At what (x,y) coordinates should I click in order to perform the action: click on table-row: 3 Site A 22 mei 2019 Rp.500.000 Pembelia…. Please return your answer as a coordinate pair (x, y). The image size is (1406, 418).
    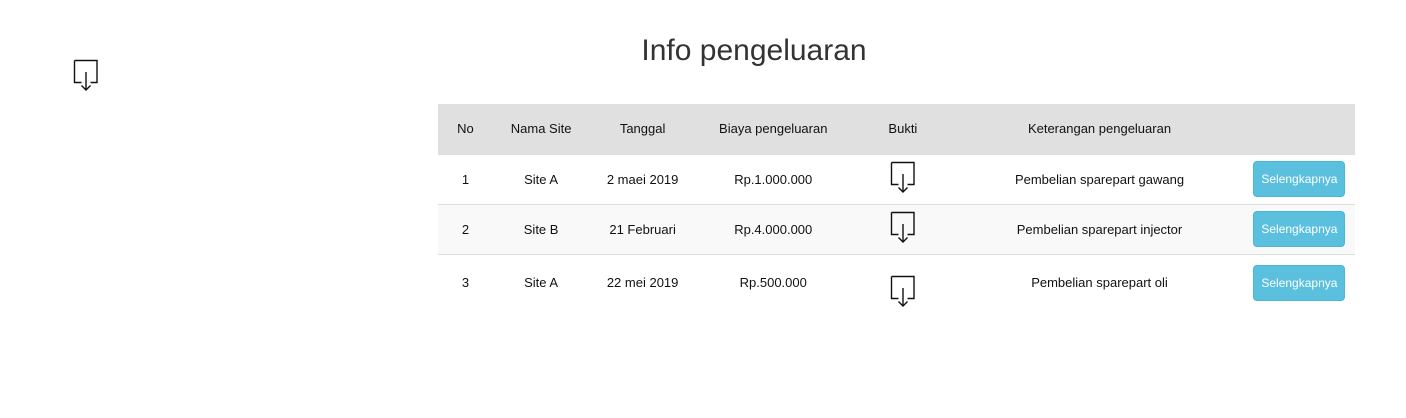
    Looking at the image, I should click on (896, 282).